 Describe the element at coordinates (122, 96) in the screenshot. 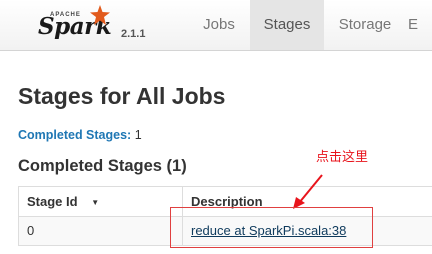

I see `page-title: Stages for All Jobs` at that location.